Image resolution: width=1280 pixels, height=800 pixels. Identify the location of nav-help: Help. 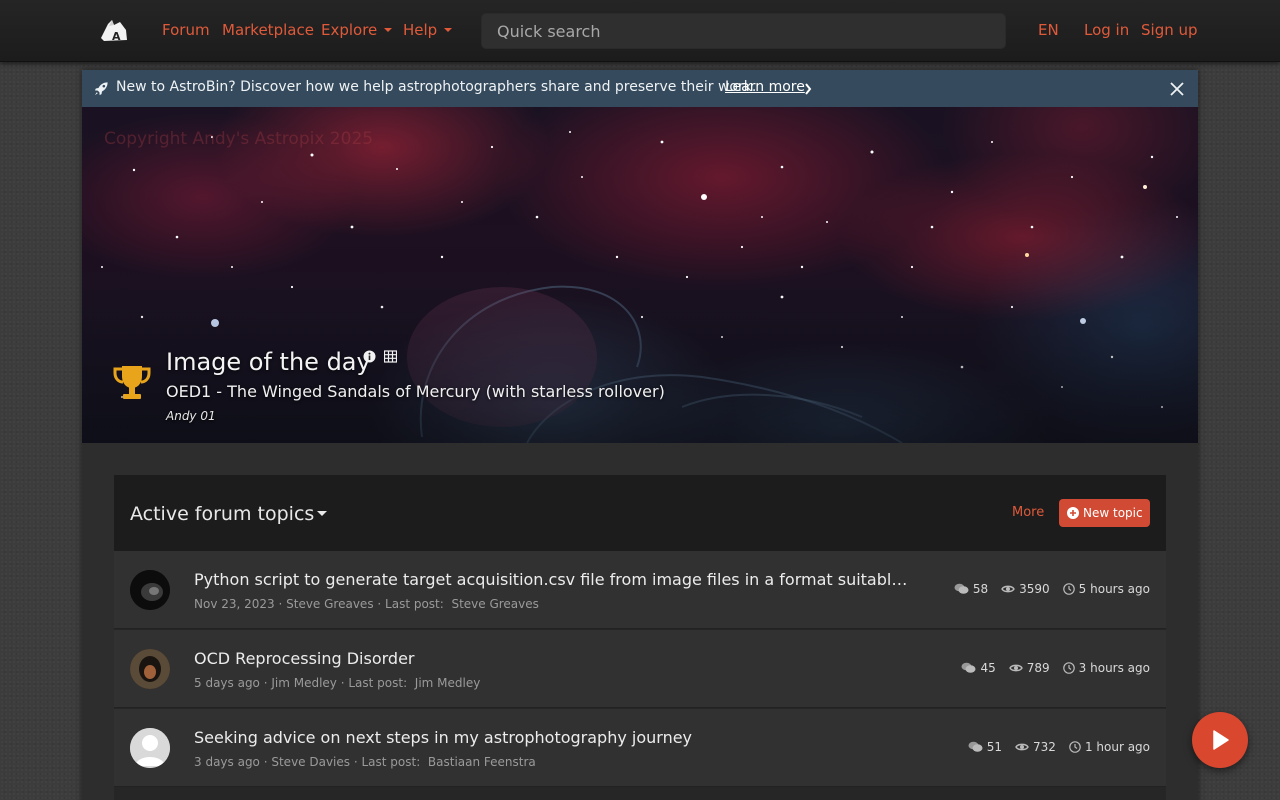
(428, 30).